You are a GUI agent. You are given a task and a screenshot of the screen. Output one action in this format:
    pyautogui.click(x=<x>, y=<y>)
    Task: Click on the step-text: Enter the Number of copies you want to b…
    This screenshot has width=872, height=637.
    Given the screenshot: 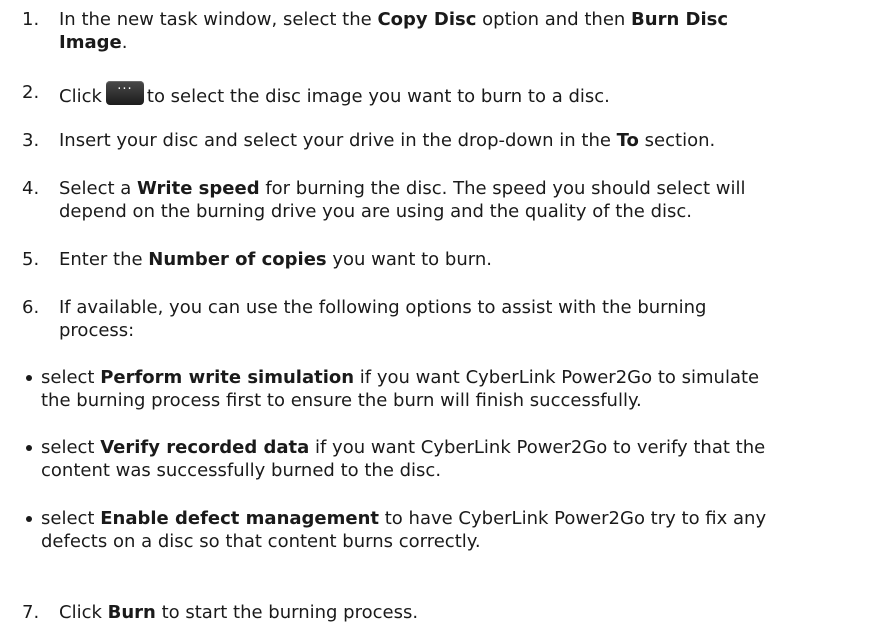 What is the action you would take?
    pyautogui.click(x=275, y=259)
    